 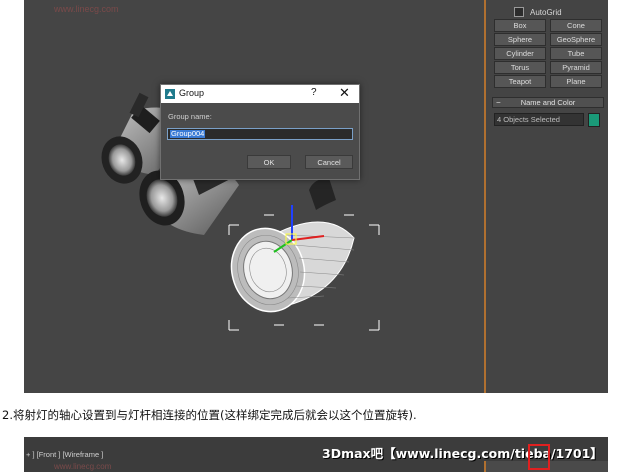 I want to click on cone-button: Cone, so click(x=576, y=25).